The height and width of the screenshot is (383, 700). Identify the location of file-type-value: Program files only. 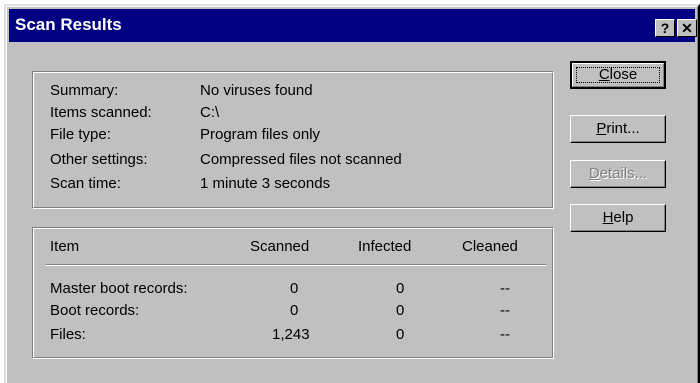
(260, 134).